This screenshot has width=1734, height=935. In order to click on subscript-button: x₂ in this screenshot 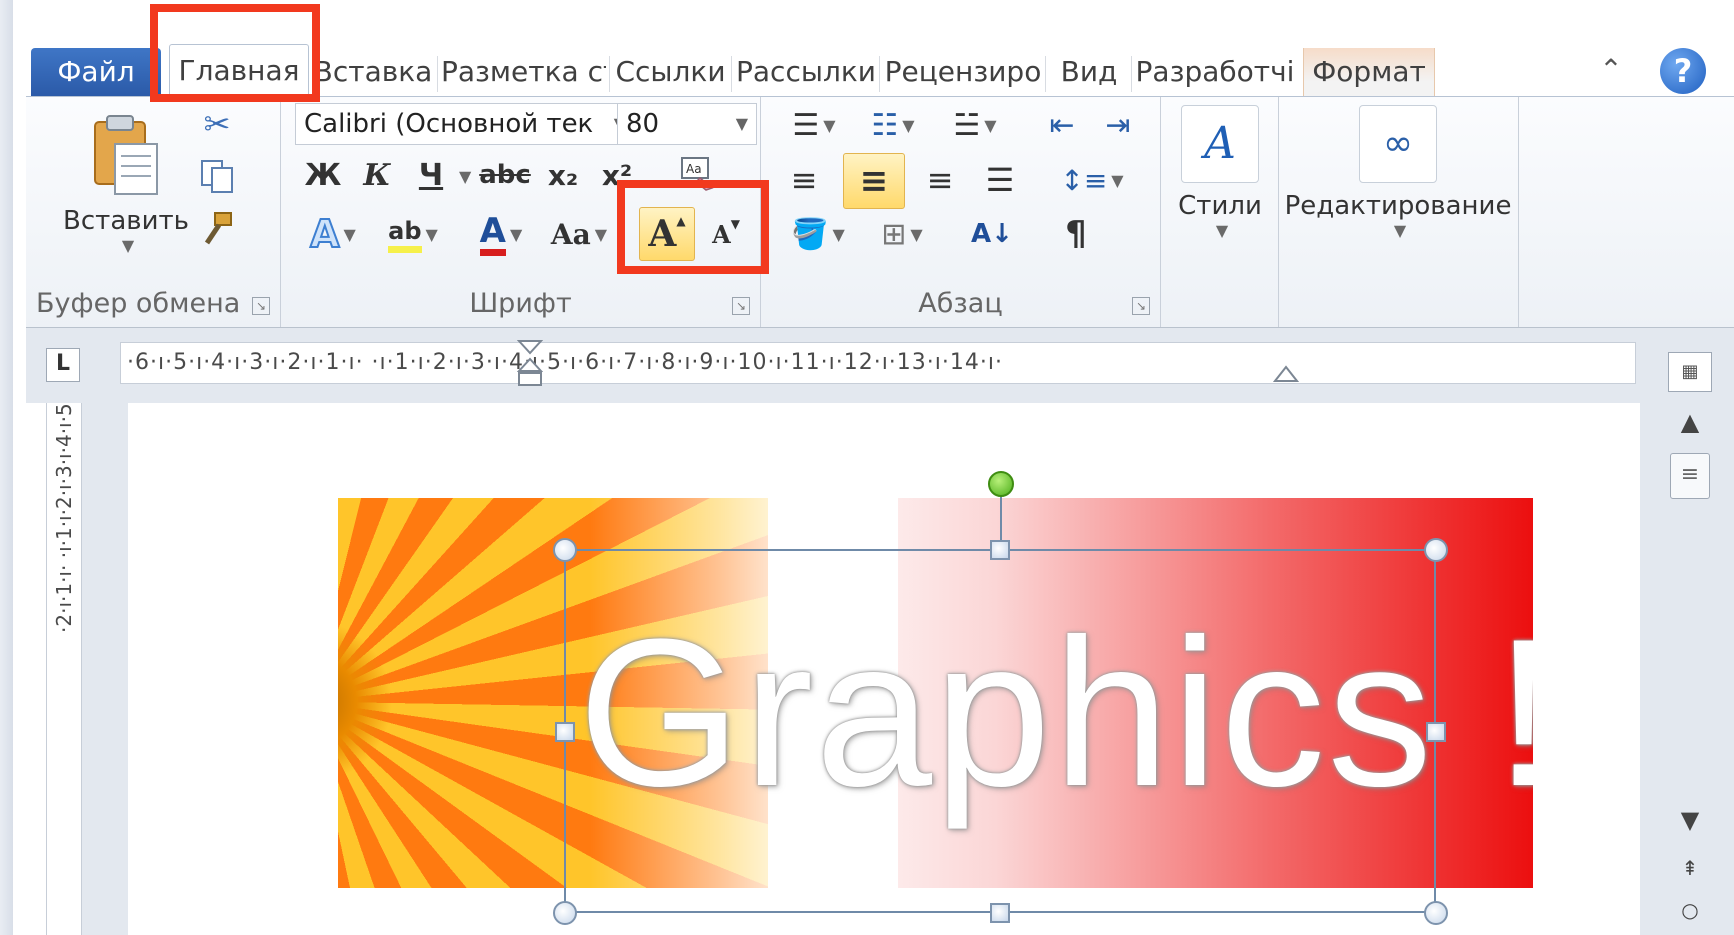, I will do `click(563, 175)`.